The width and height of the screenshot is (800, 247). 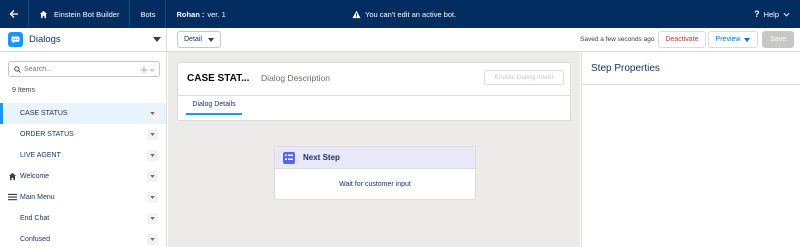 What do you see at coordinates (757, 14) in the screenshot?
I see `question-icon: ?` at bounding box center [757, 14].